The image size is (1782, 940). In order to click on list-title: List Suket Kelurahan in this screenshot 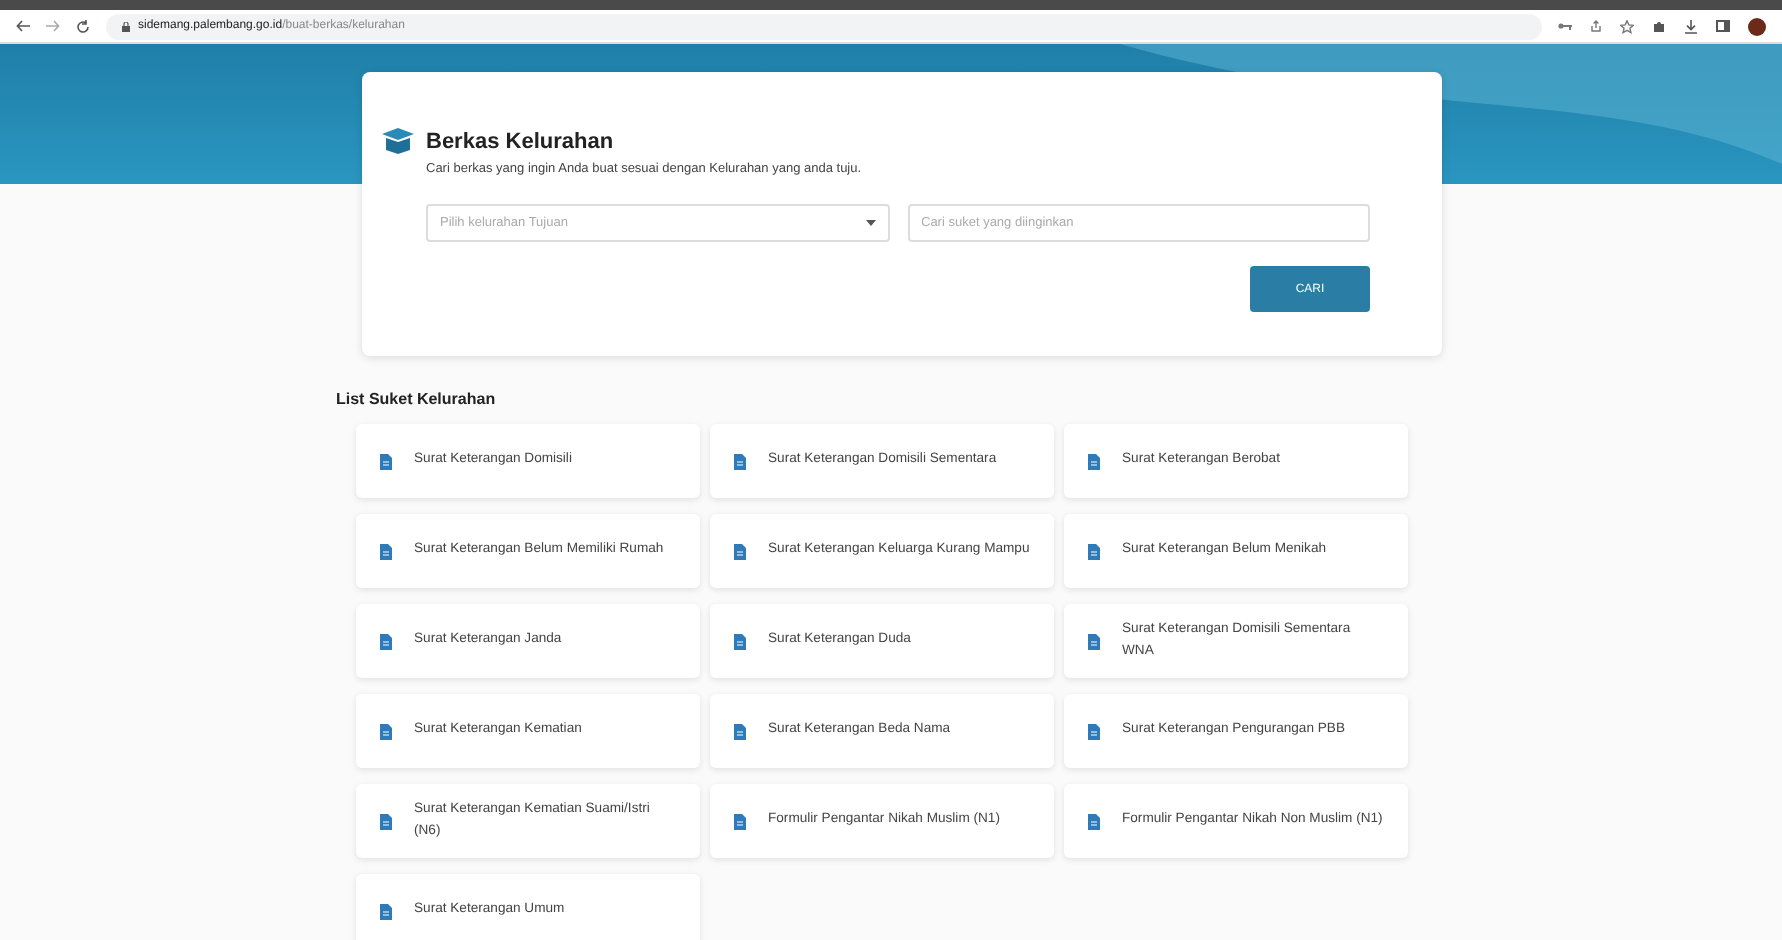, I will do `click(417, 399)`.